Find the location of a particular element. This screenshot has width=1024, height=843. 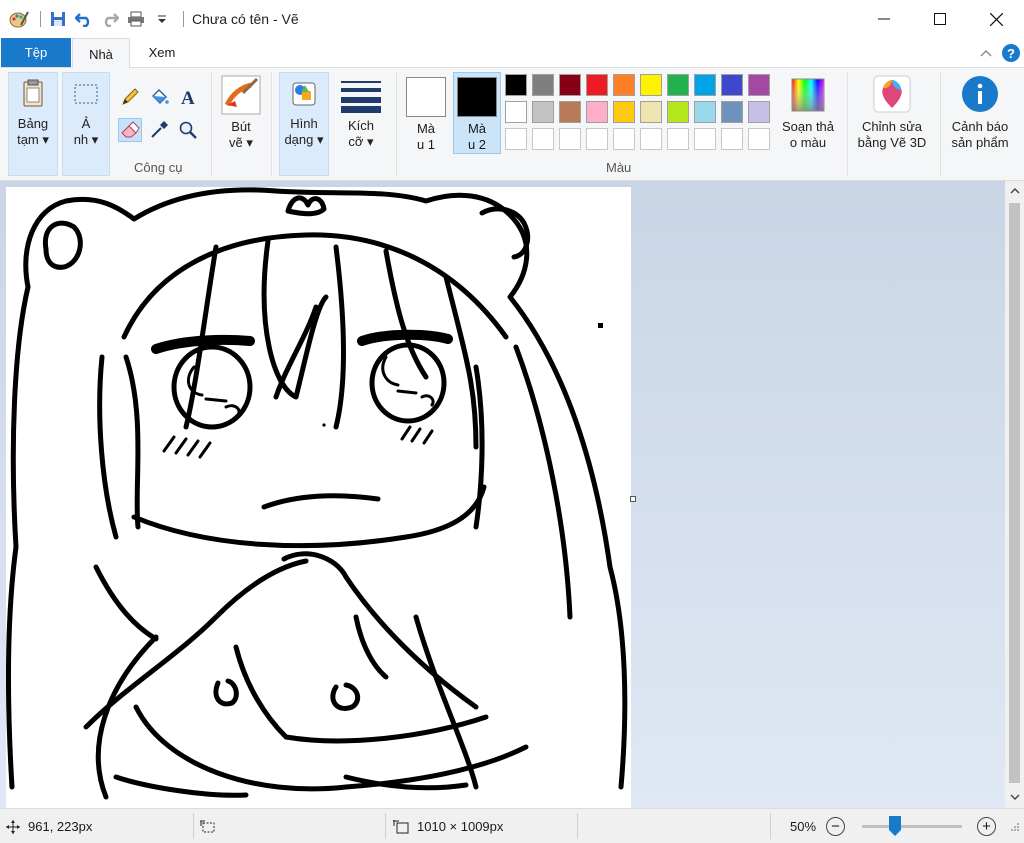

color-spectrum-icon is located at coordinates (808, 95).